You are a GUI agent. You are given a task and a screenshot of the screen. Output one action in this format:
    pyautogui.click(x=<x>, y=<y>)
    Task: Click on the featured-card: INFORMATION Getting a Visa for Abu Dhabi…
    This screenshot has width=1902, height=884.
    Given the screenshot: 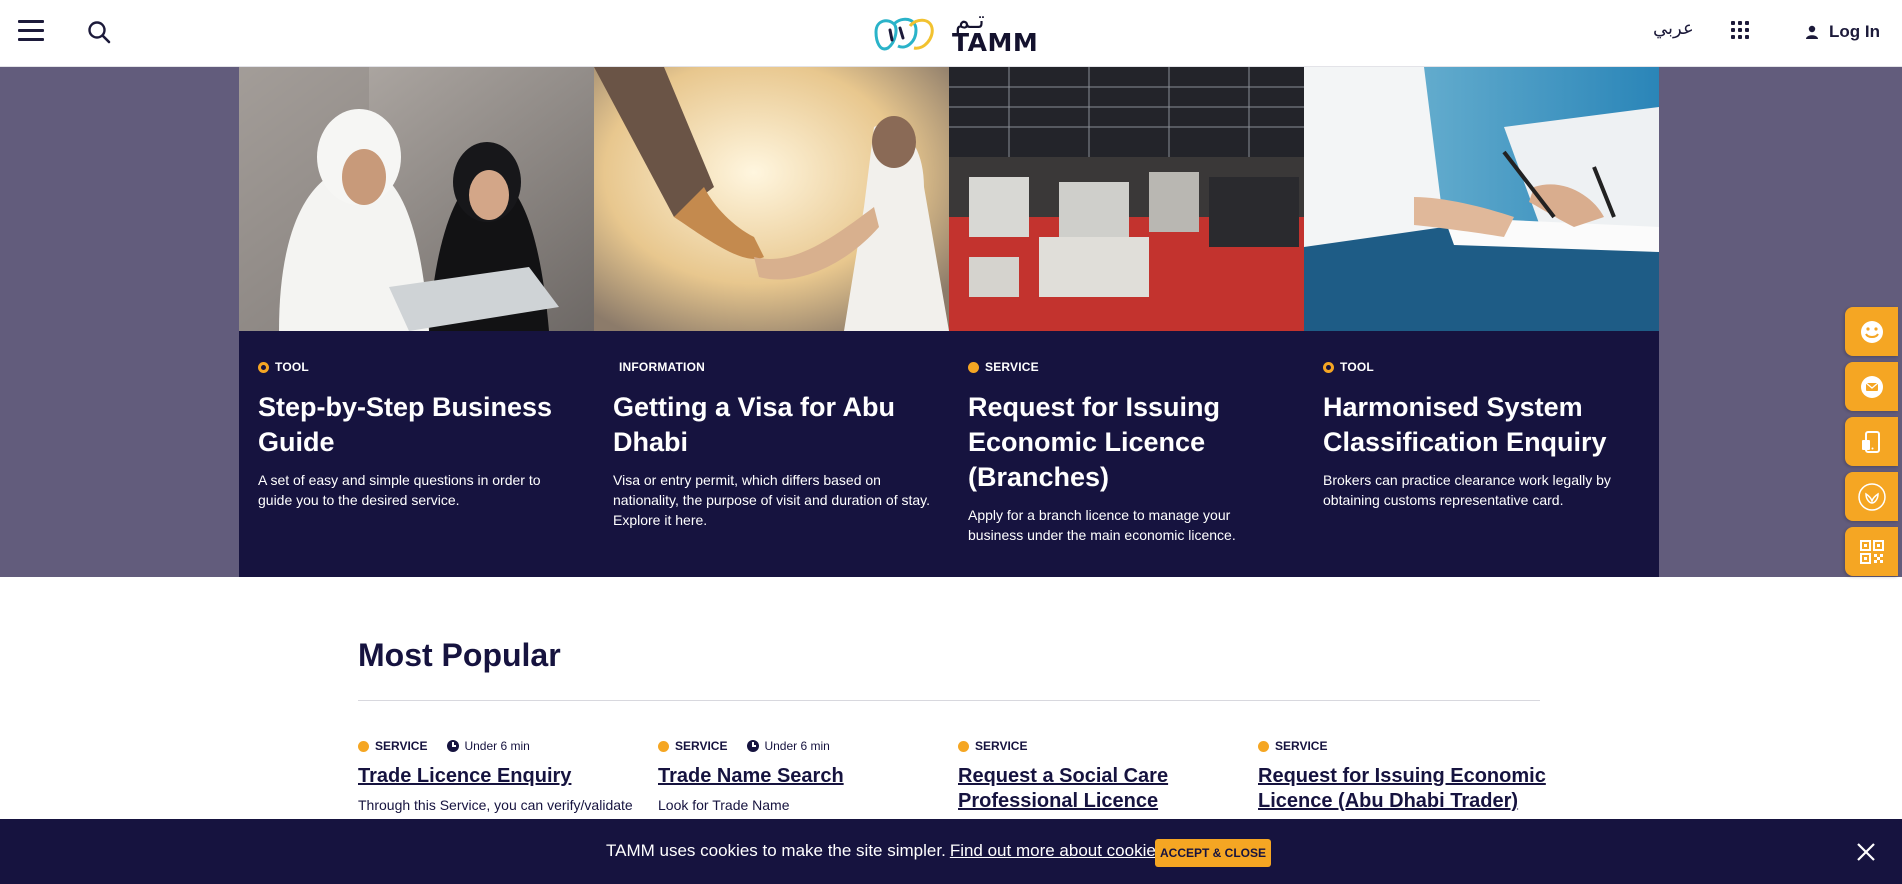 What is the action you would take?
    pyautogui.click(x=771, y=322)
    